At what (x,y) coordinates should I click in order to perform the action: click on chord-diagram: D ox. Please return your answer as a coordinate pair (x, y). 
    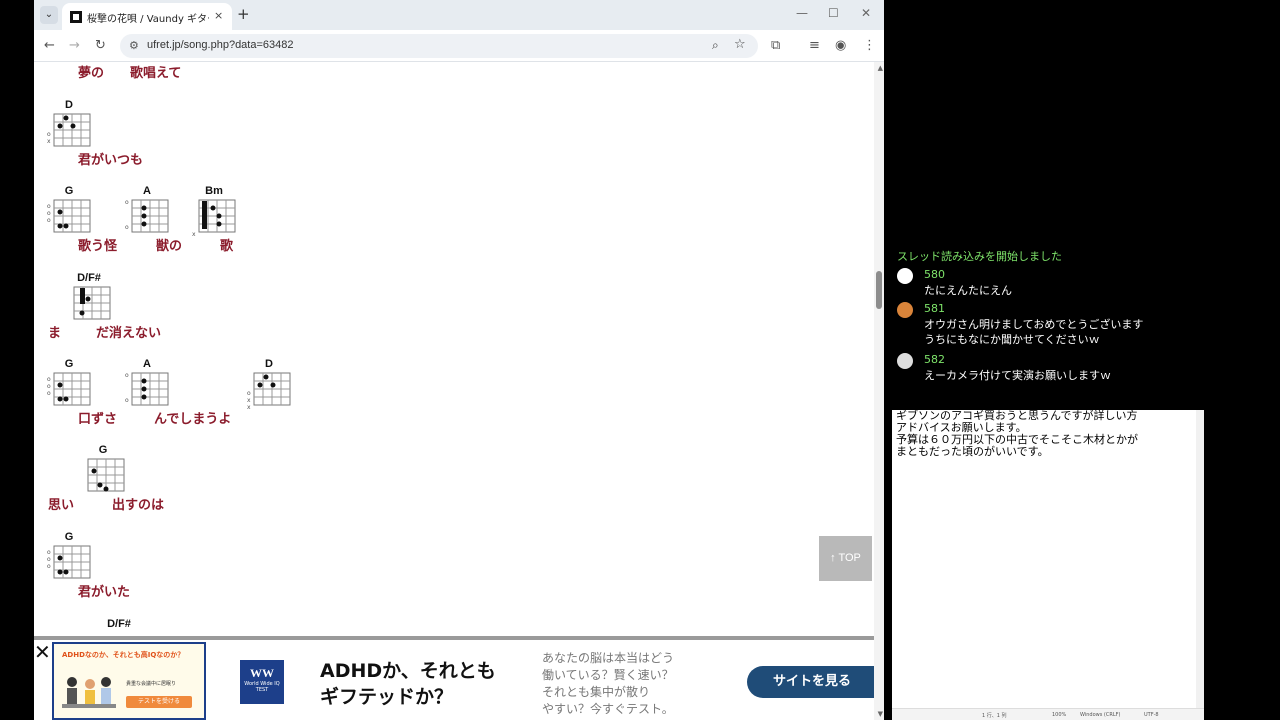
    Looking at the image, I should click on (69, 126).